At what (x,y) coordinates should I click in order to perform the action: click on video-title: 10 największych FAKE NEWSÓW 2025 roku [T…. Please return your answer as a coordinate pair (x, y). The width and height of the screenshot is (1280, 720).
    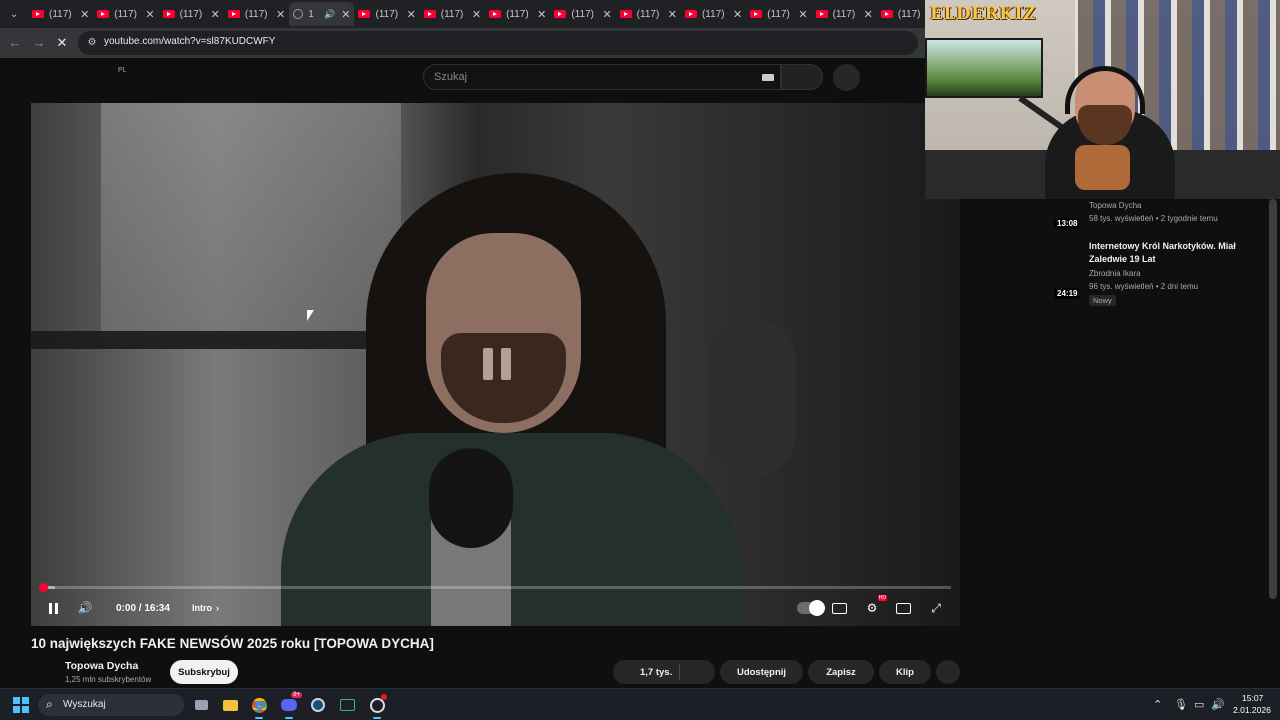
    Looking at the image, I should click on (232, 643).